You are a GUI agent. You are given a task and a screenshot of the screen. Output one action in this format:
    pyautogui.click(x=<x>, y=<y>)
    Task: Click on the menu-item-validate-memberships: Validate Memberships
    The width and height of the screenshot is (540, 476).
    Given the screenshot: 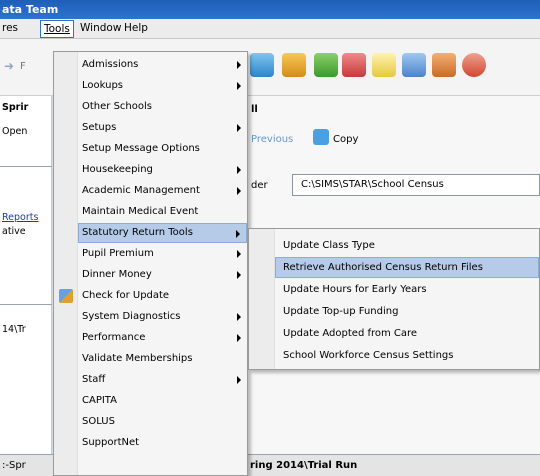 What is the action you would take?
    pyautogui.click(x=162, y=359)
    